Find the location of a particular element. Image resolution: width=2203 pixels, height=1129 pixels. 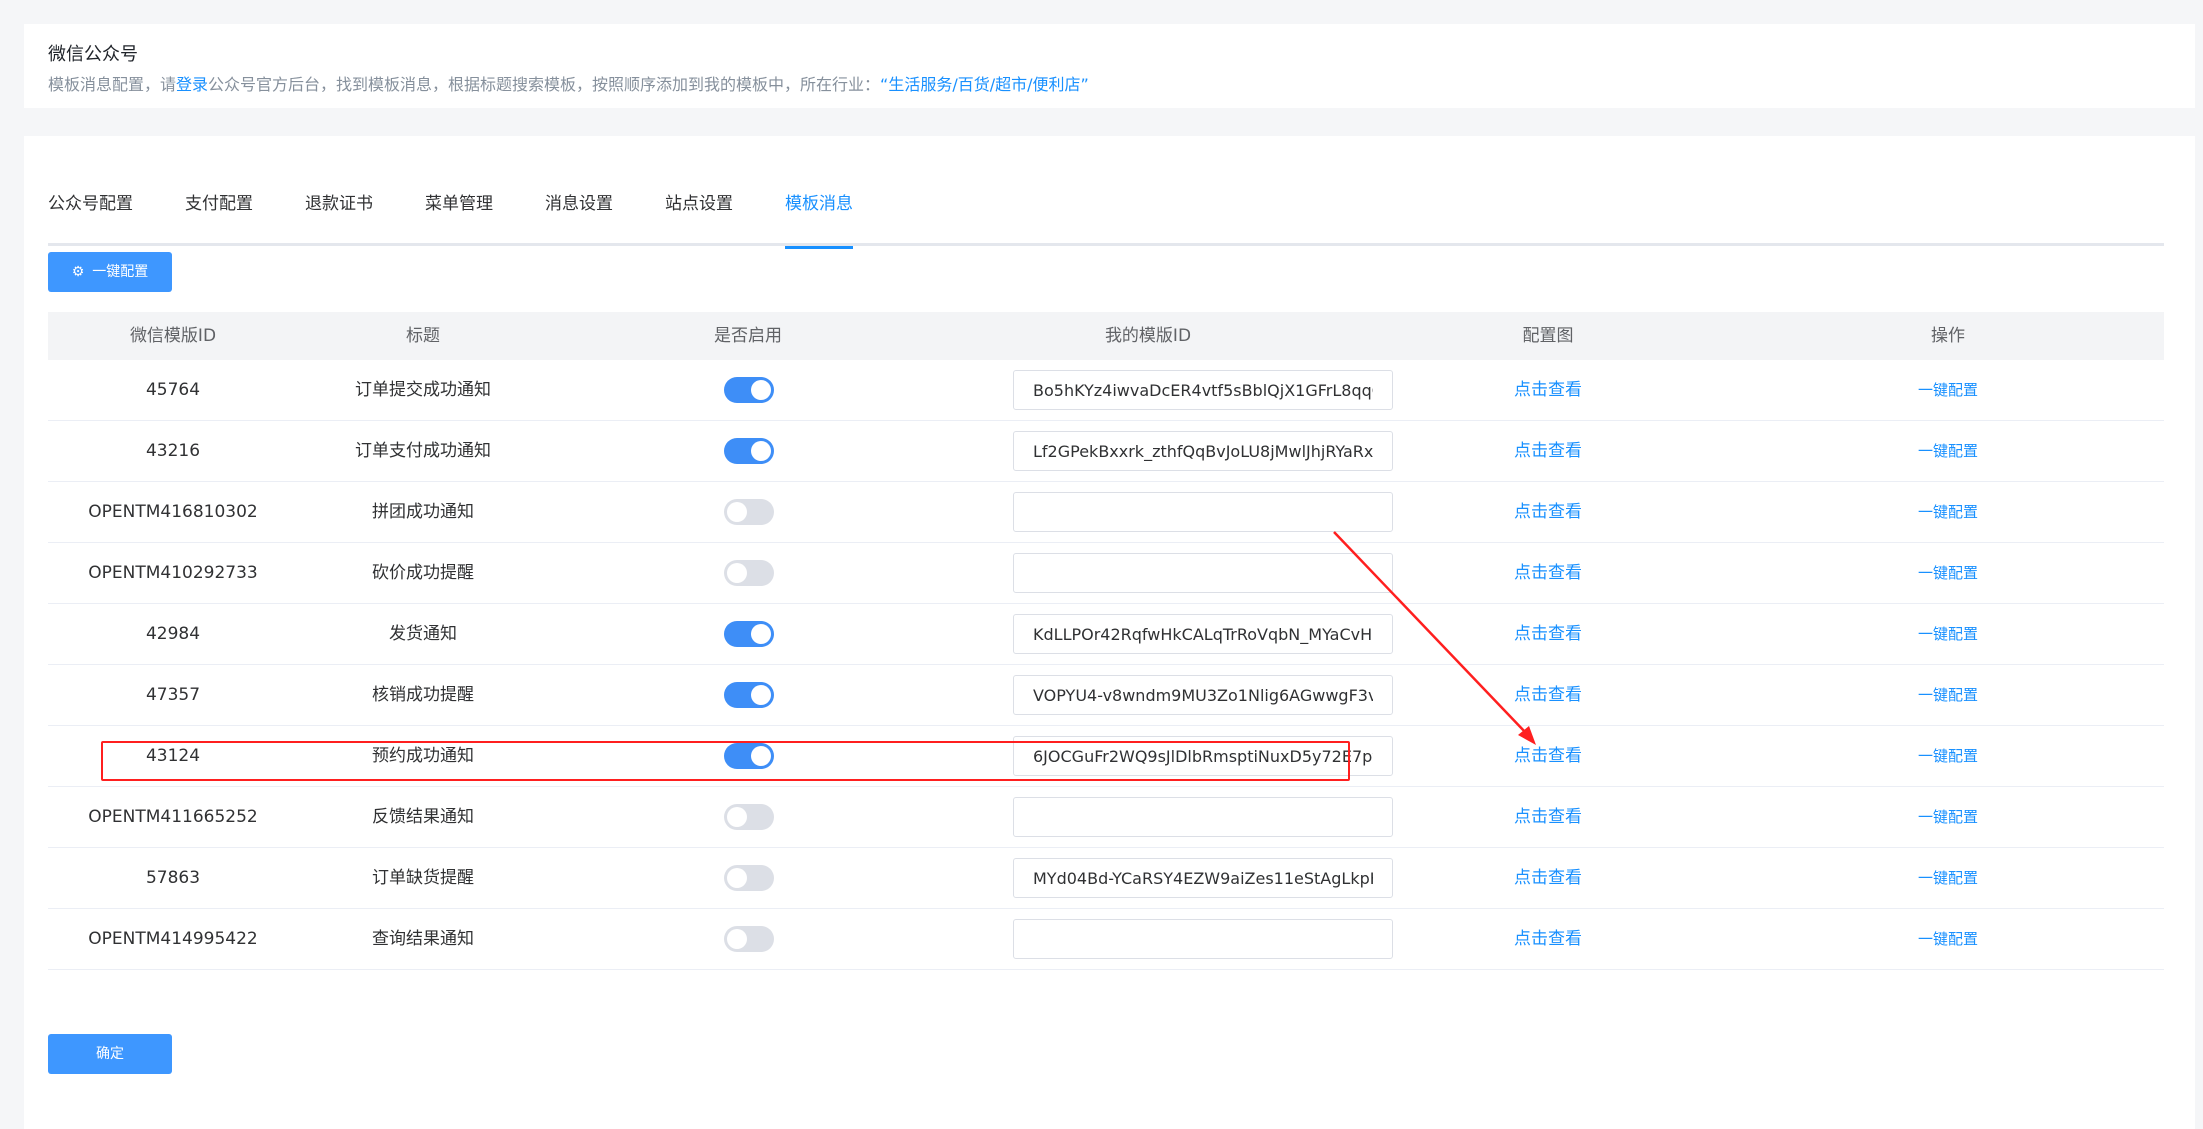

arrow-line is located at coordinates (1430, 632).